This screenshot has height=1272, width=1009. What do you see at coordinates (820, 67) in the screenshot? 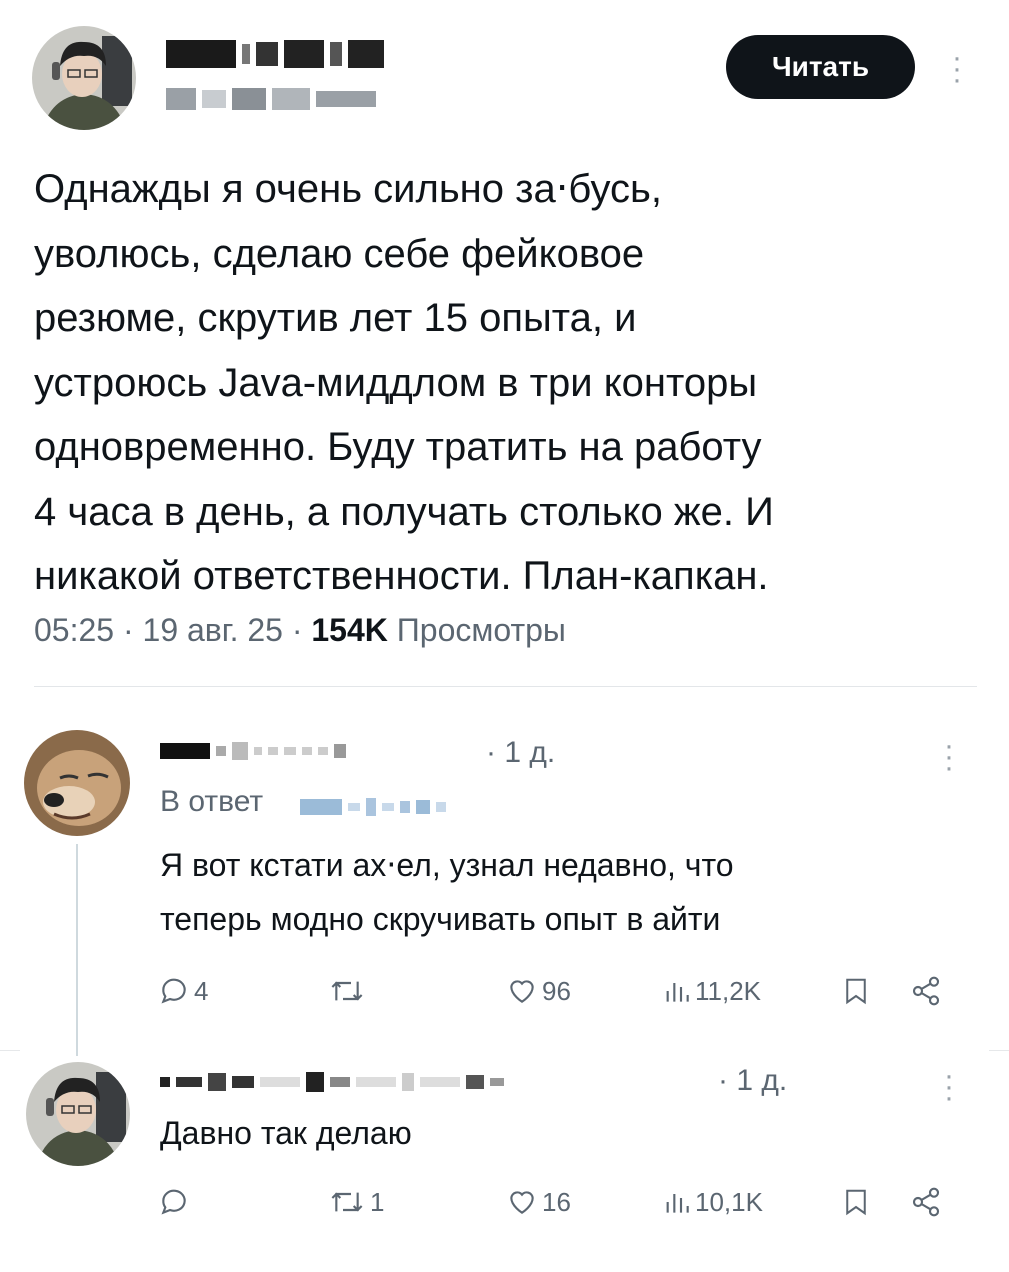
I see `follow-button: Читать` at bounding box center [820, 67].